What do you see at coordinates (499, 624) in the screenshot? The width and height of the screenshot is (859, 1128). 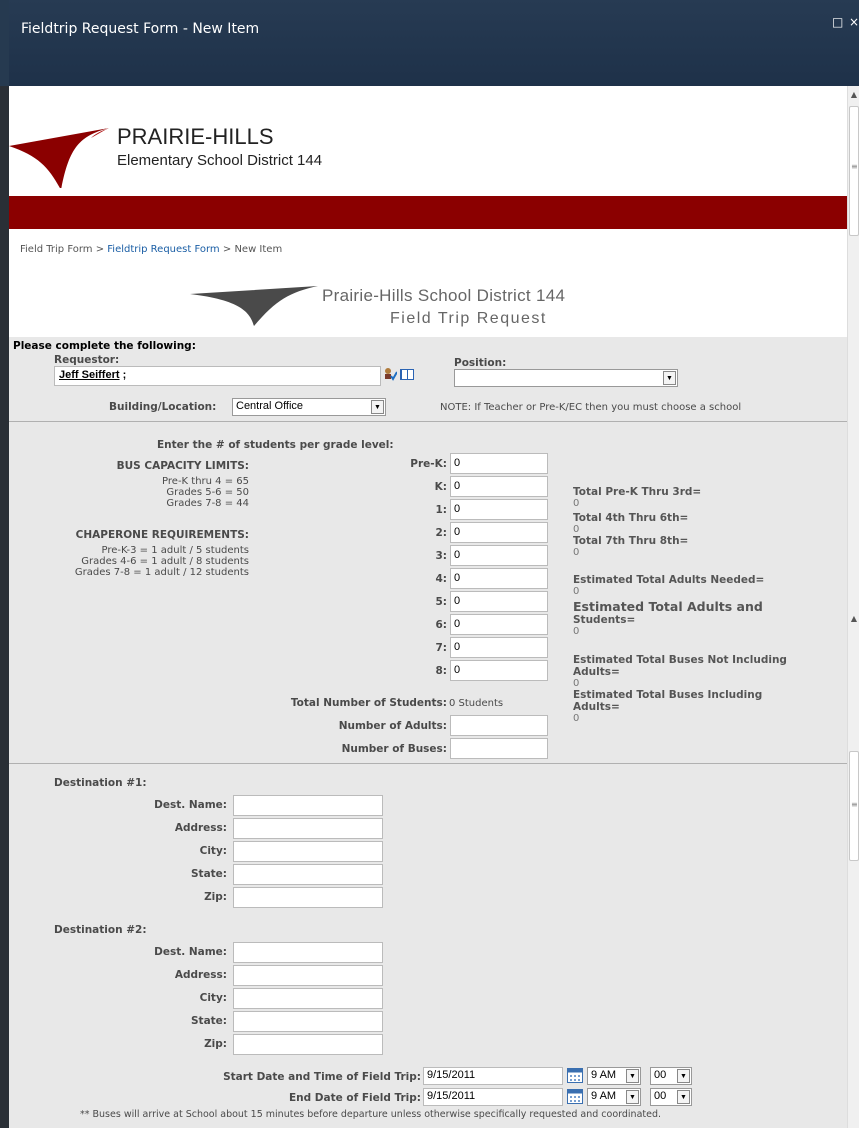 I see `grade-6-input: 0` at bounding box center [499, 624].